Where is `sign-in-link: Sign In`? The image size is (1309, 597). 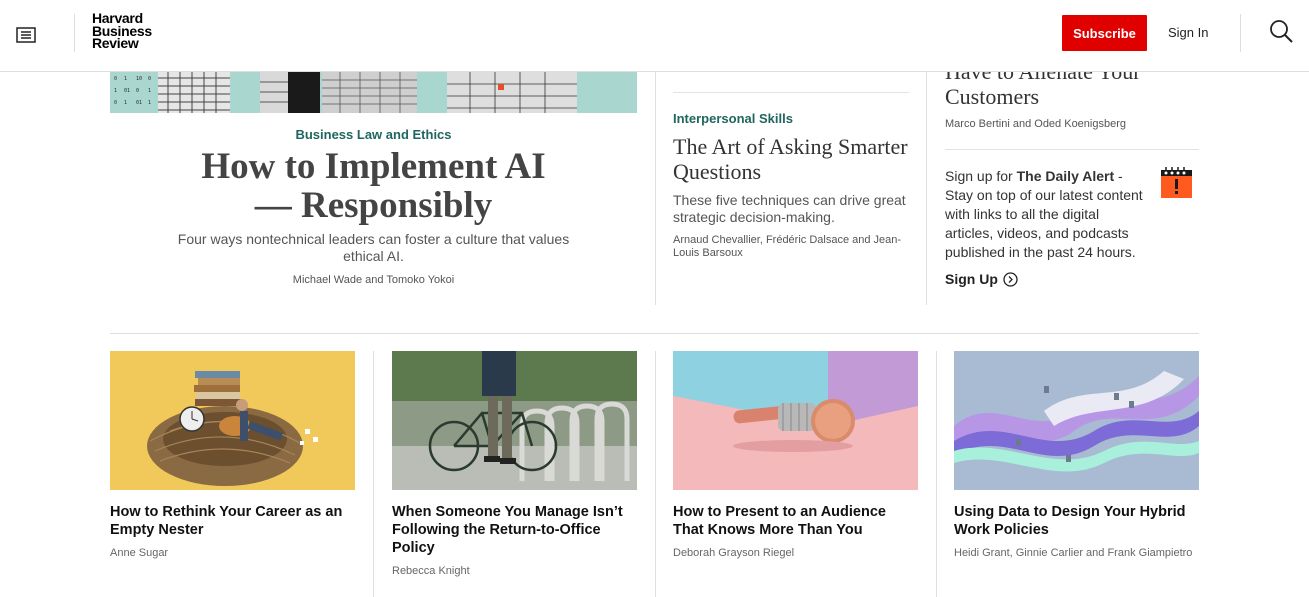 sign-in-link: Sign In is located at coordinates (1188, 32).